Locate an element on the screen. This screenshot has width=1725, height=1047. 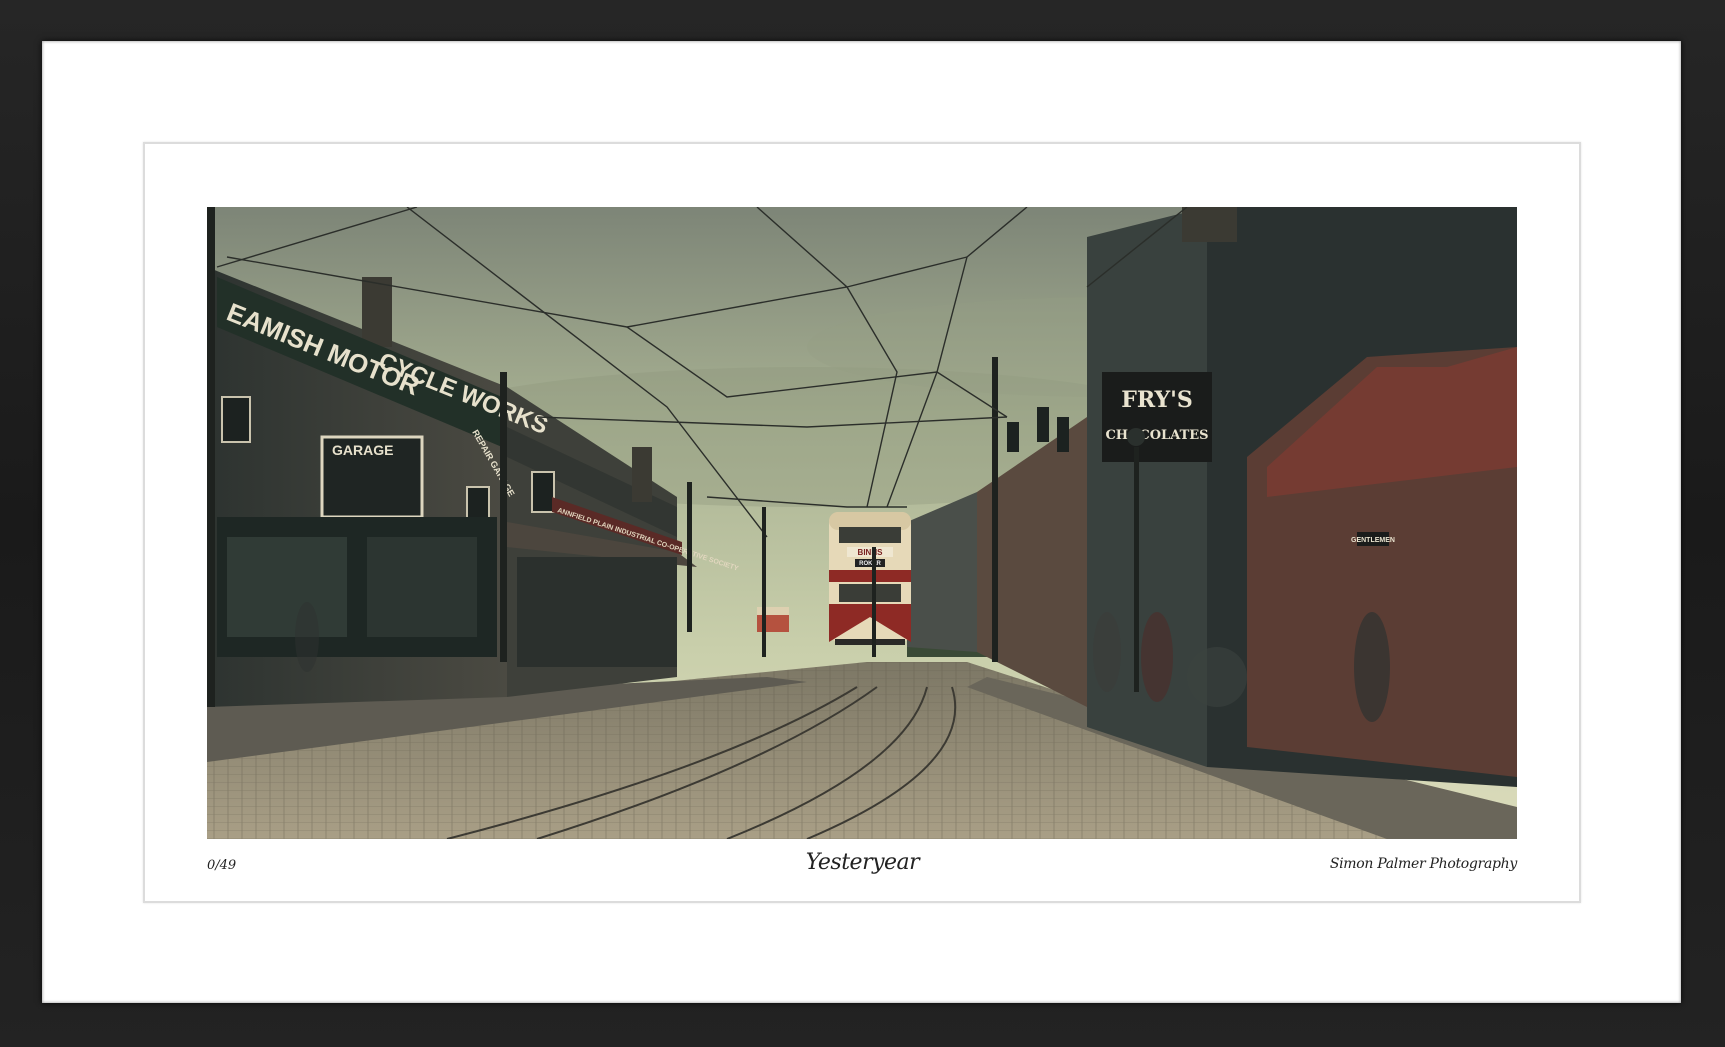
photographer-credit: Simon Palmer Photography is located at coordinates (1423, 864).